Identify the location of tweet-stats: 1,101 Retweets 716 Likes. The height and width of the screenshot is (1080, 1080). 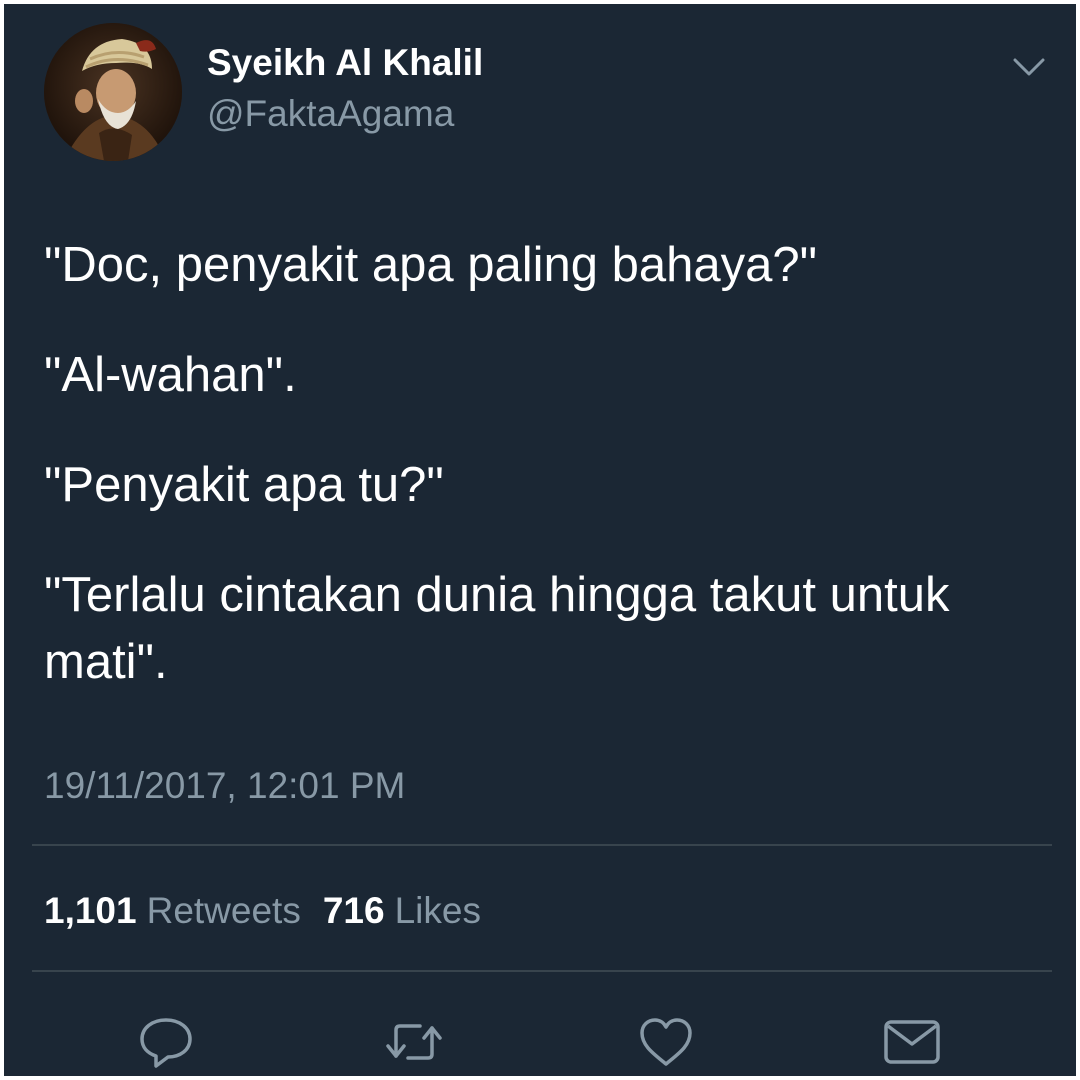
(273, 911).